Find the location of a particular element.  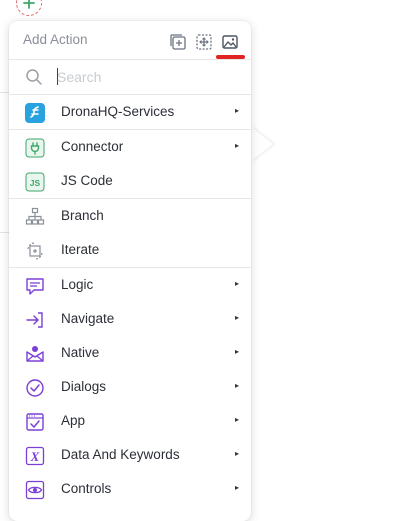

search-icon is located at coordinates (34, 77).